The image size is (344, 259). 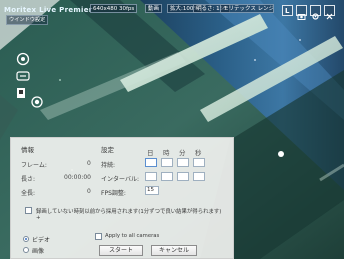 What do you see at coordinates (89, 163) in the screenshot?
I see `frames-value: 0` at bounding box center [89, 163].